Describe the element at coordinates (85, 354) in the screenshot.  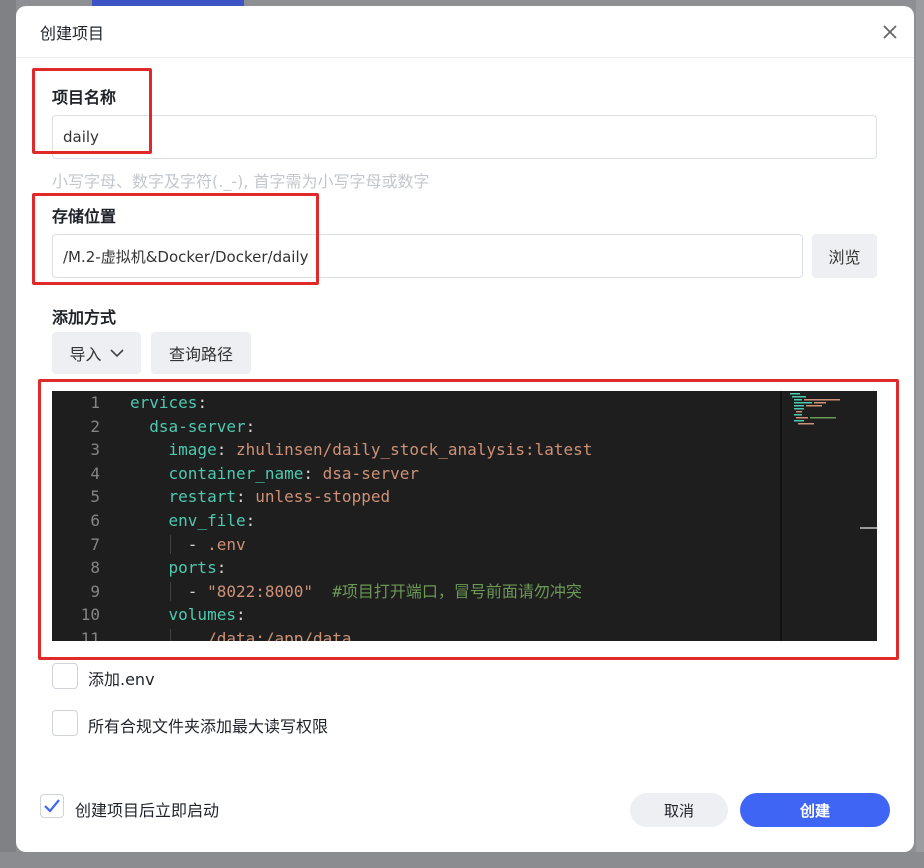
I see `import-label: 导入` at that location.